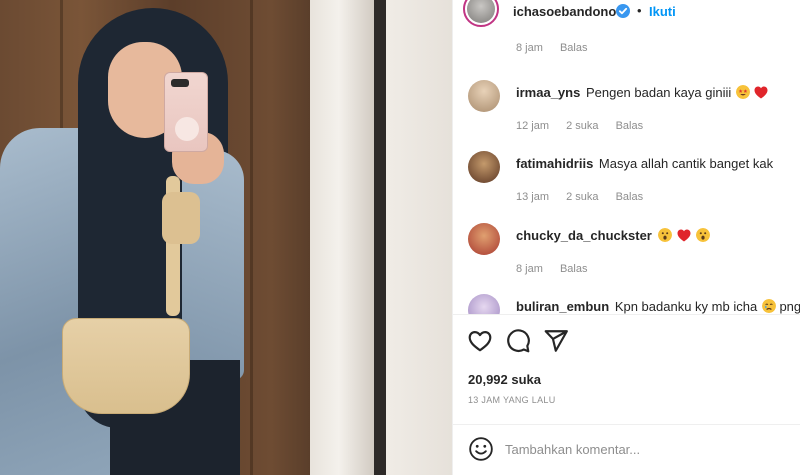  I want to click on commenter-username: chucky_da_chuckster, so click(584, 235).